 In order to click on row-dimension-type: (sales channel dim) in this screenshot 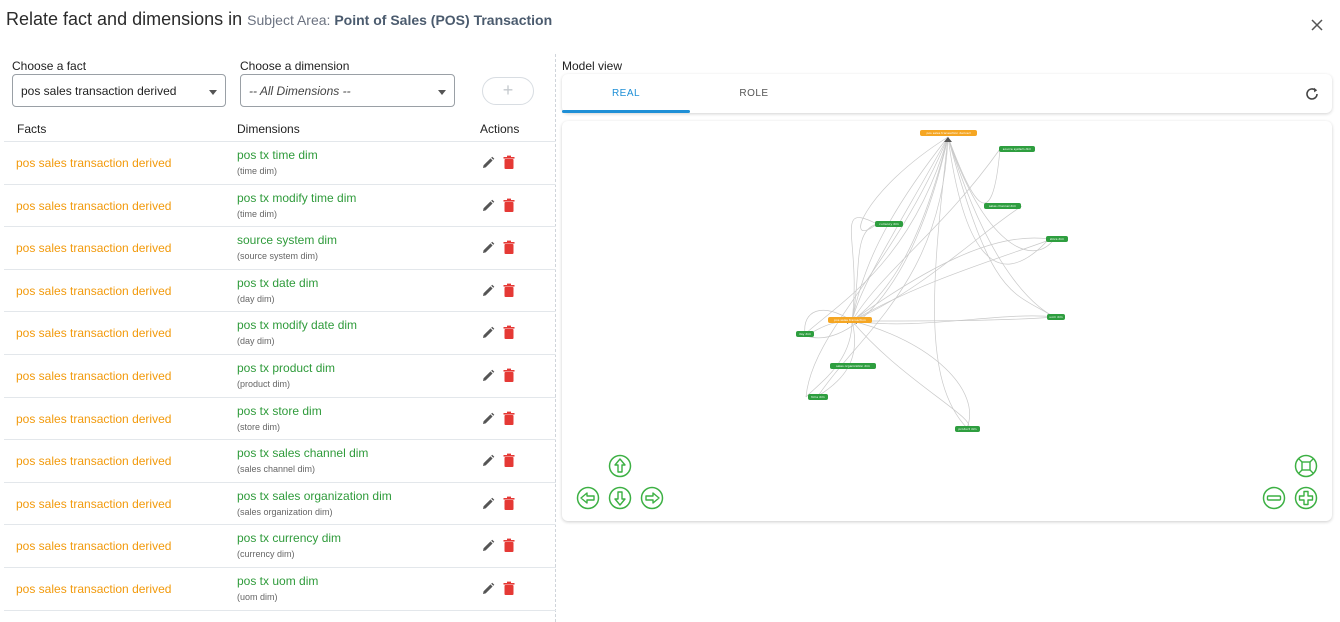, I will do `click(276, 469)`.